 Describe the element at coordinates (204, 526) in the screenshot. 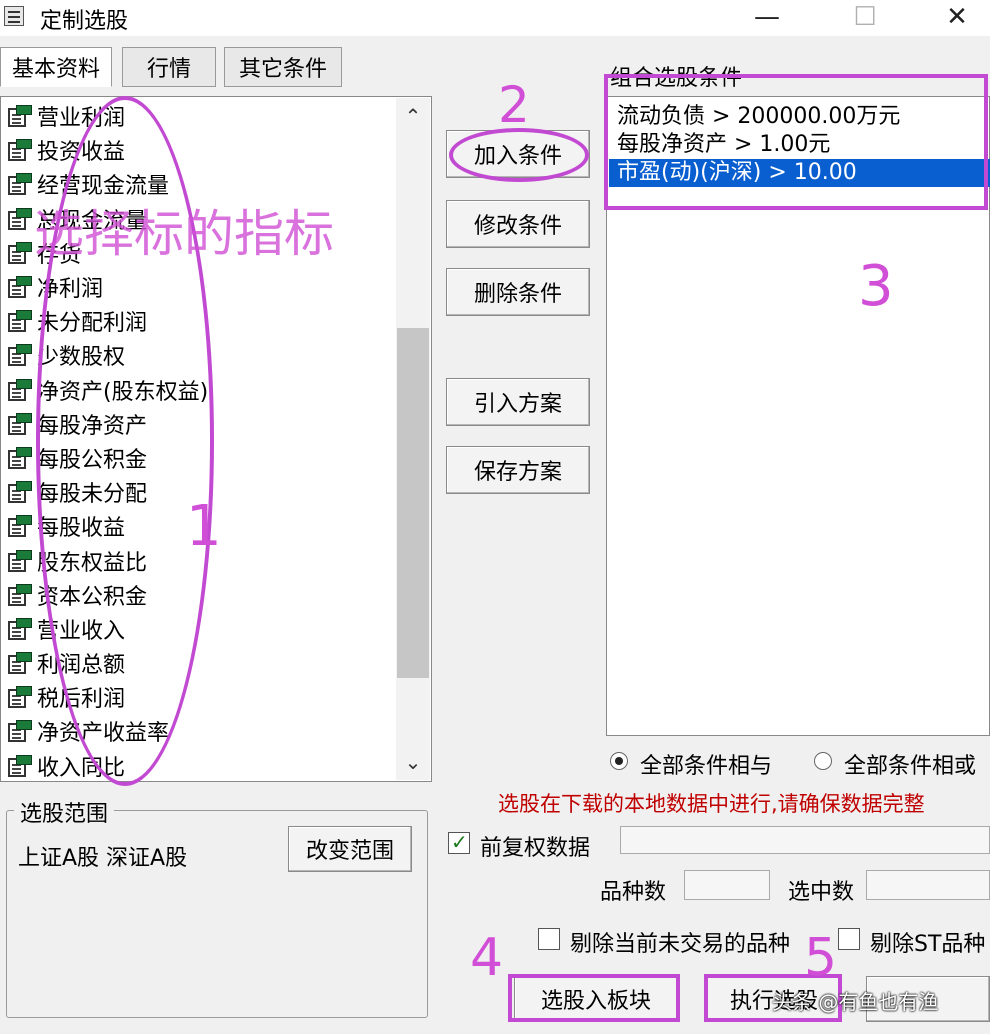

I see `annotation-number-1: 1` at that location.